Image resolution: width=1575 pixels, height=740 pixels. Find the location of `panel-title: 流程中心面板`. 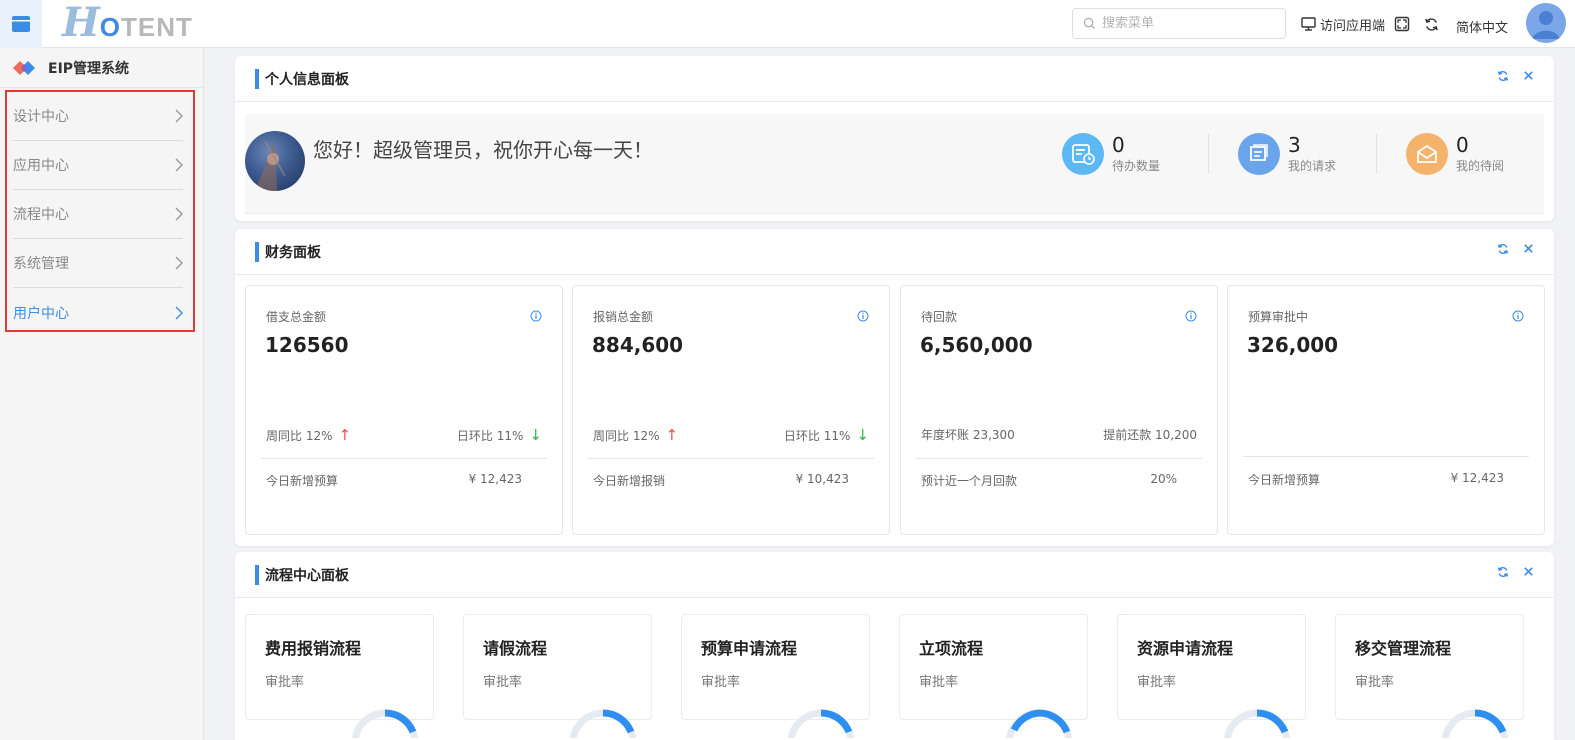

panel-title: 流程中心面板 is located at coordinates (307, 575).